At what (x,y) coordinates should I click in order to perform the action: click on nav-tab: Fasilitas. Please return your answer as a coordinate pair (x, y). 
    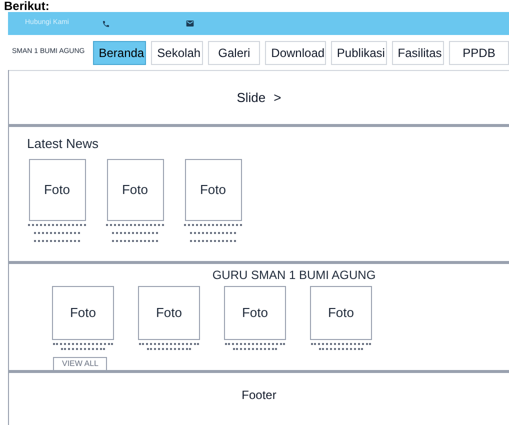
    Looking at the image, I should click on (418, 52).